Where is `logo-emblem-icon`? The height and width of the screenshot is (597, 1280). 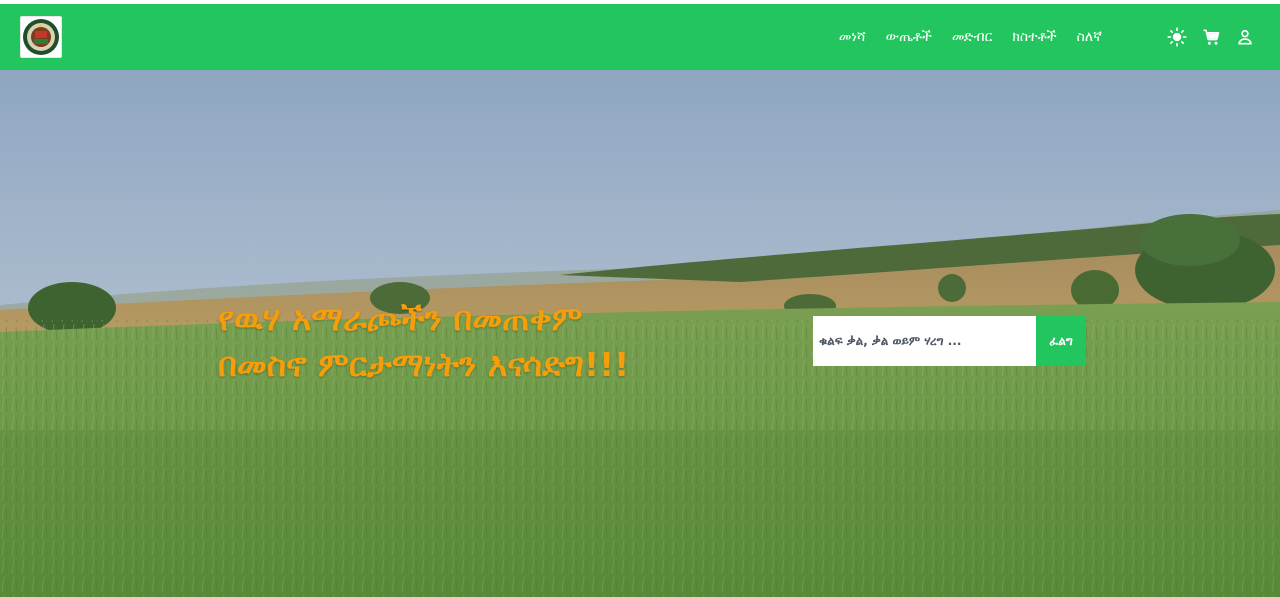
logo-emblem-icon is located at coordinates (41, 37).